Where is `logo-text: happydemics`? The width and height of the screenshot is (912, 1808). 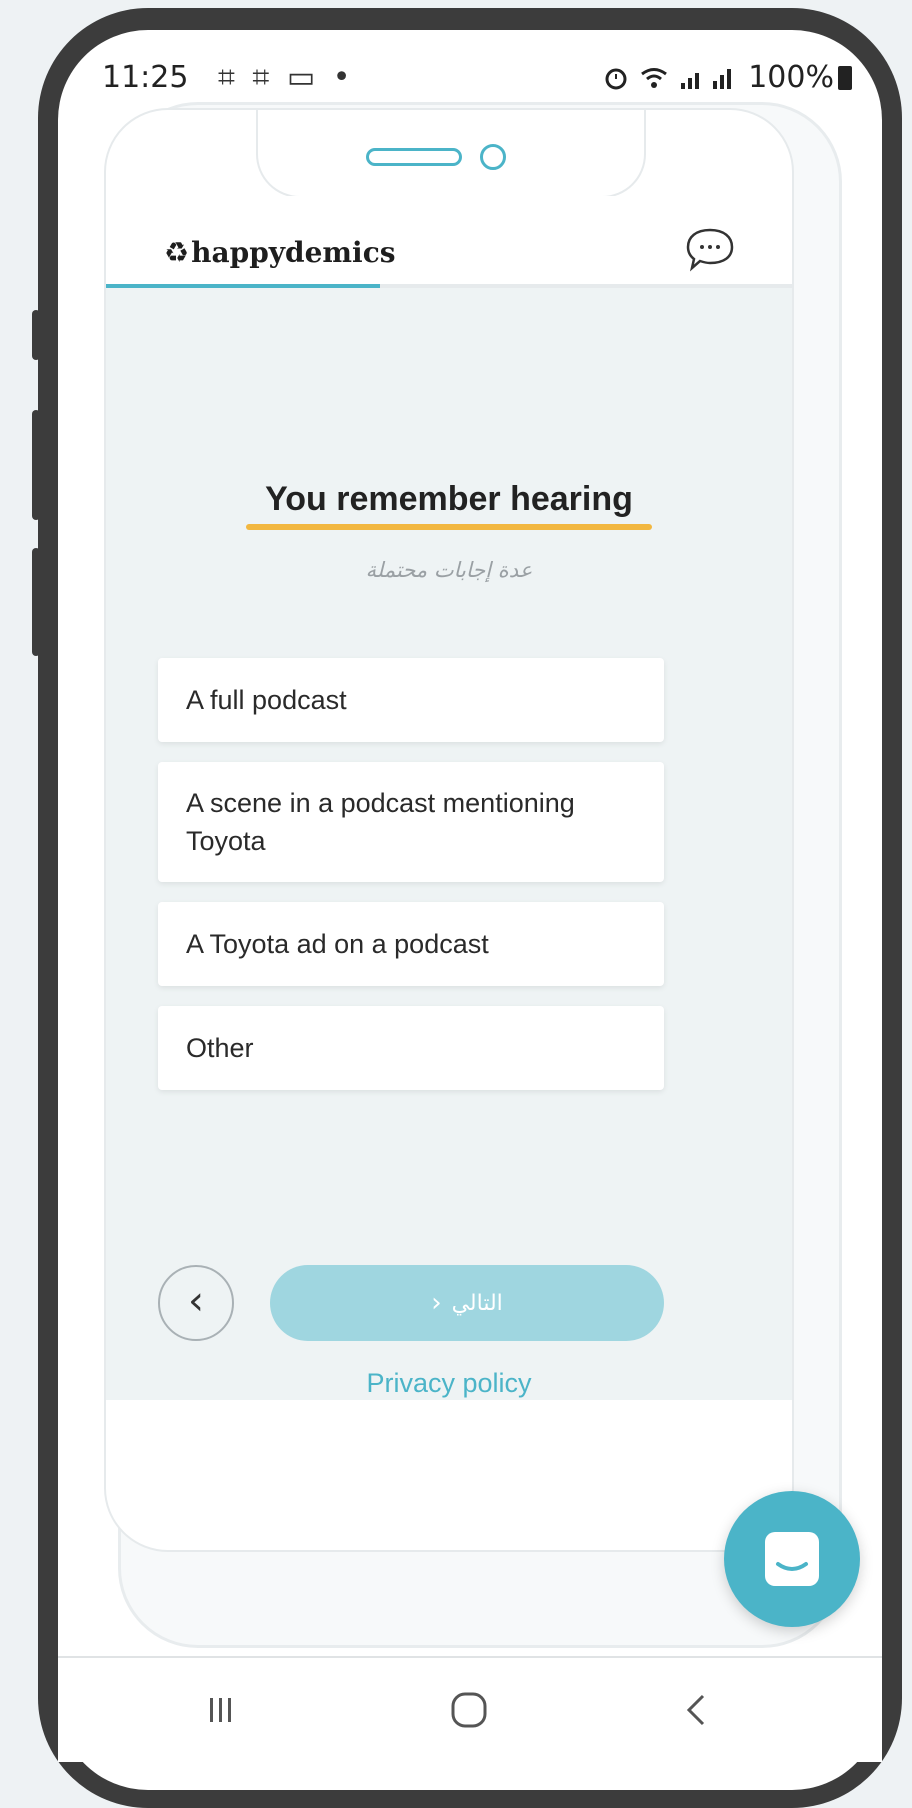 logo-text: happydemics is located at coordinates (293, 252).